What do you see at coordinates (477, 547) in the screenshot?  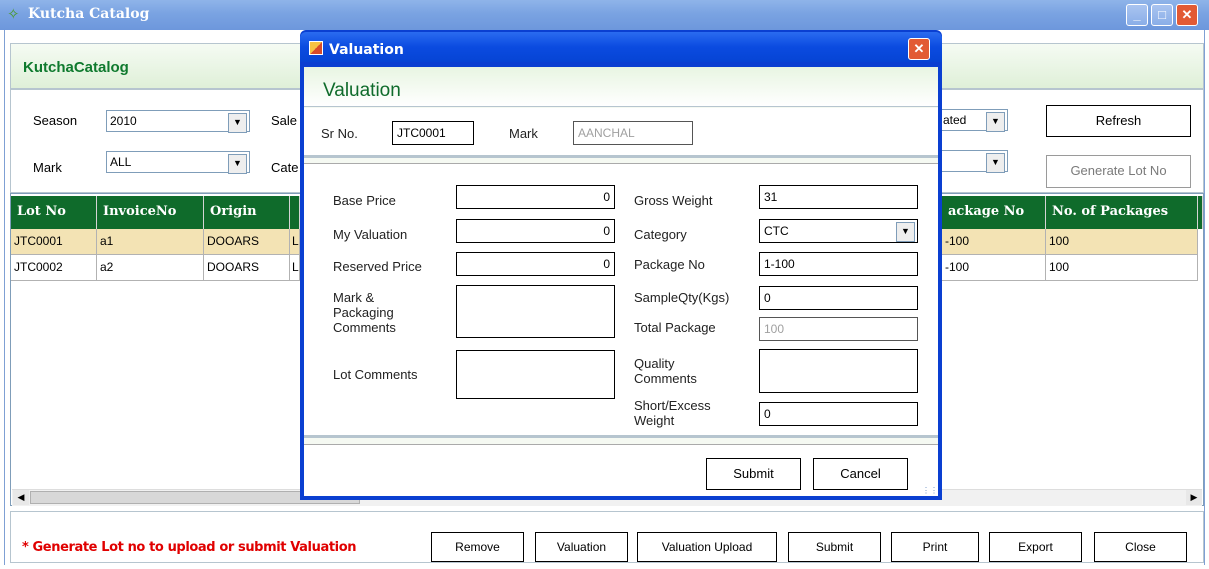 I see `remove-button: Remove` at bounding box center [477, 547].